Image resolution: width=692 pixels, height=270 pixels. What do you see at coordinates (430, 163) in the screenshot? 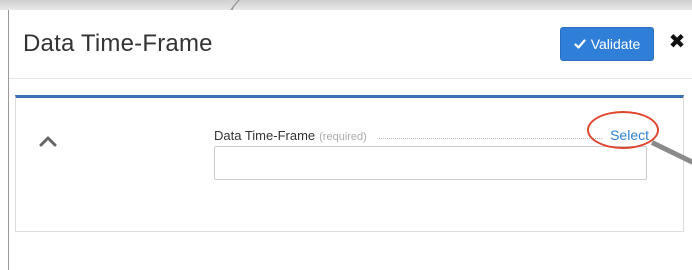
I see `data-time-frame-input` at bounding box center [430, 163].